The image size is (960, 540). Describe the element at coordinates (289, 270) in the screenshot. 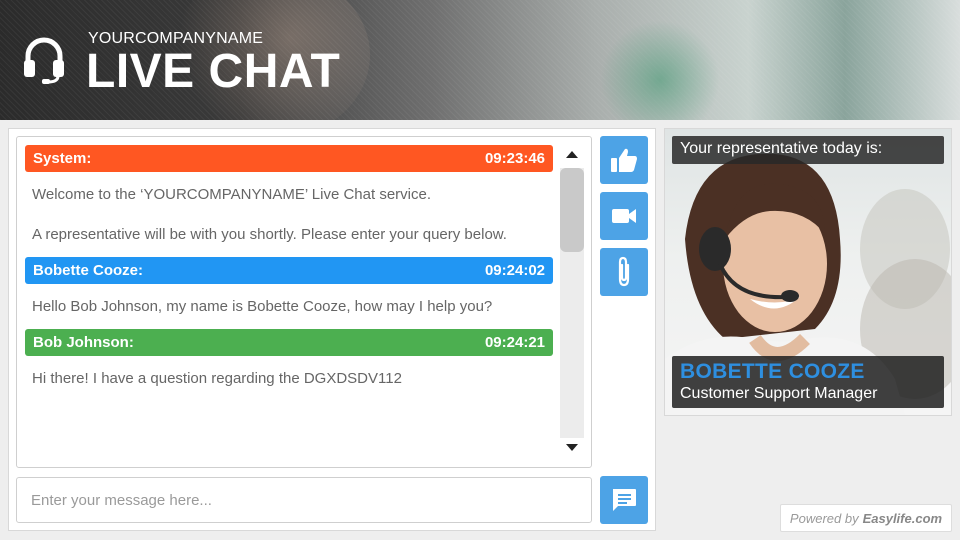

I see `message-header-representative: Bobette Cooze: 09:24:02` at that location.